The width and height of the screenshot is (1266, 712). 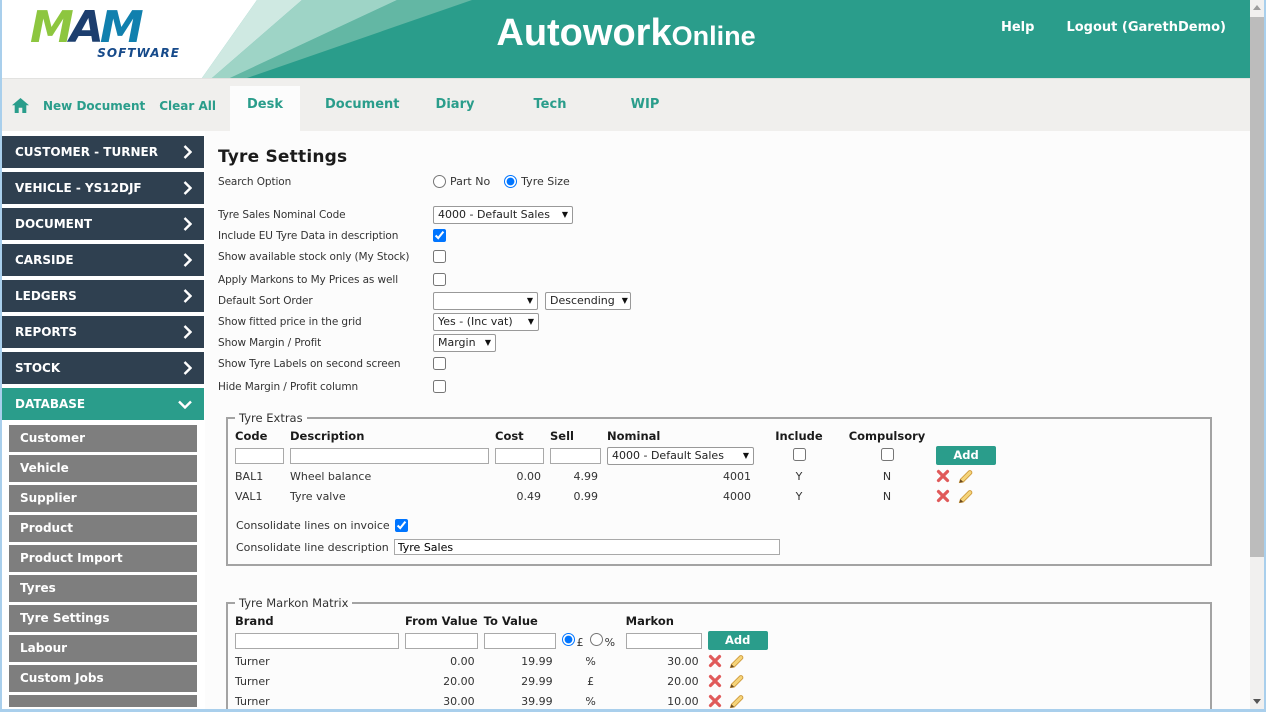 What do you see at coordinates (1257, 8) in the screenshot?
I see `scrollbar-up-button` at bounding box center [1257, 8].